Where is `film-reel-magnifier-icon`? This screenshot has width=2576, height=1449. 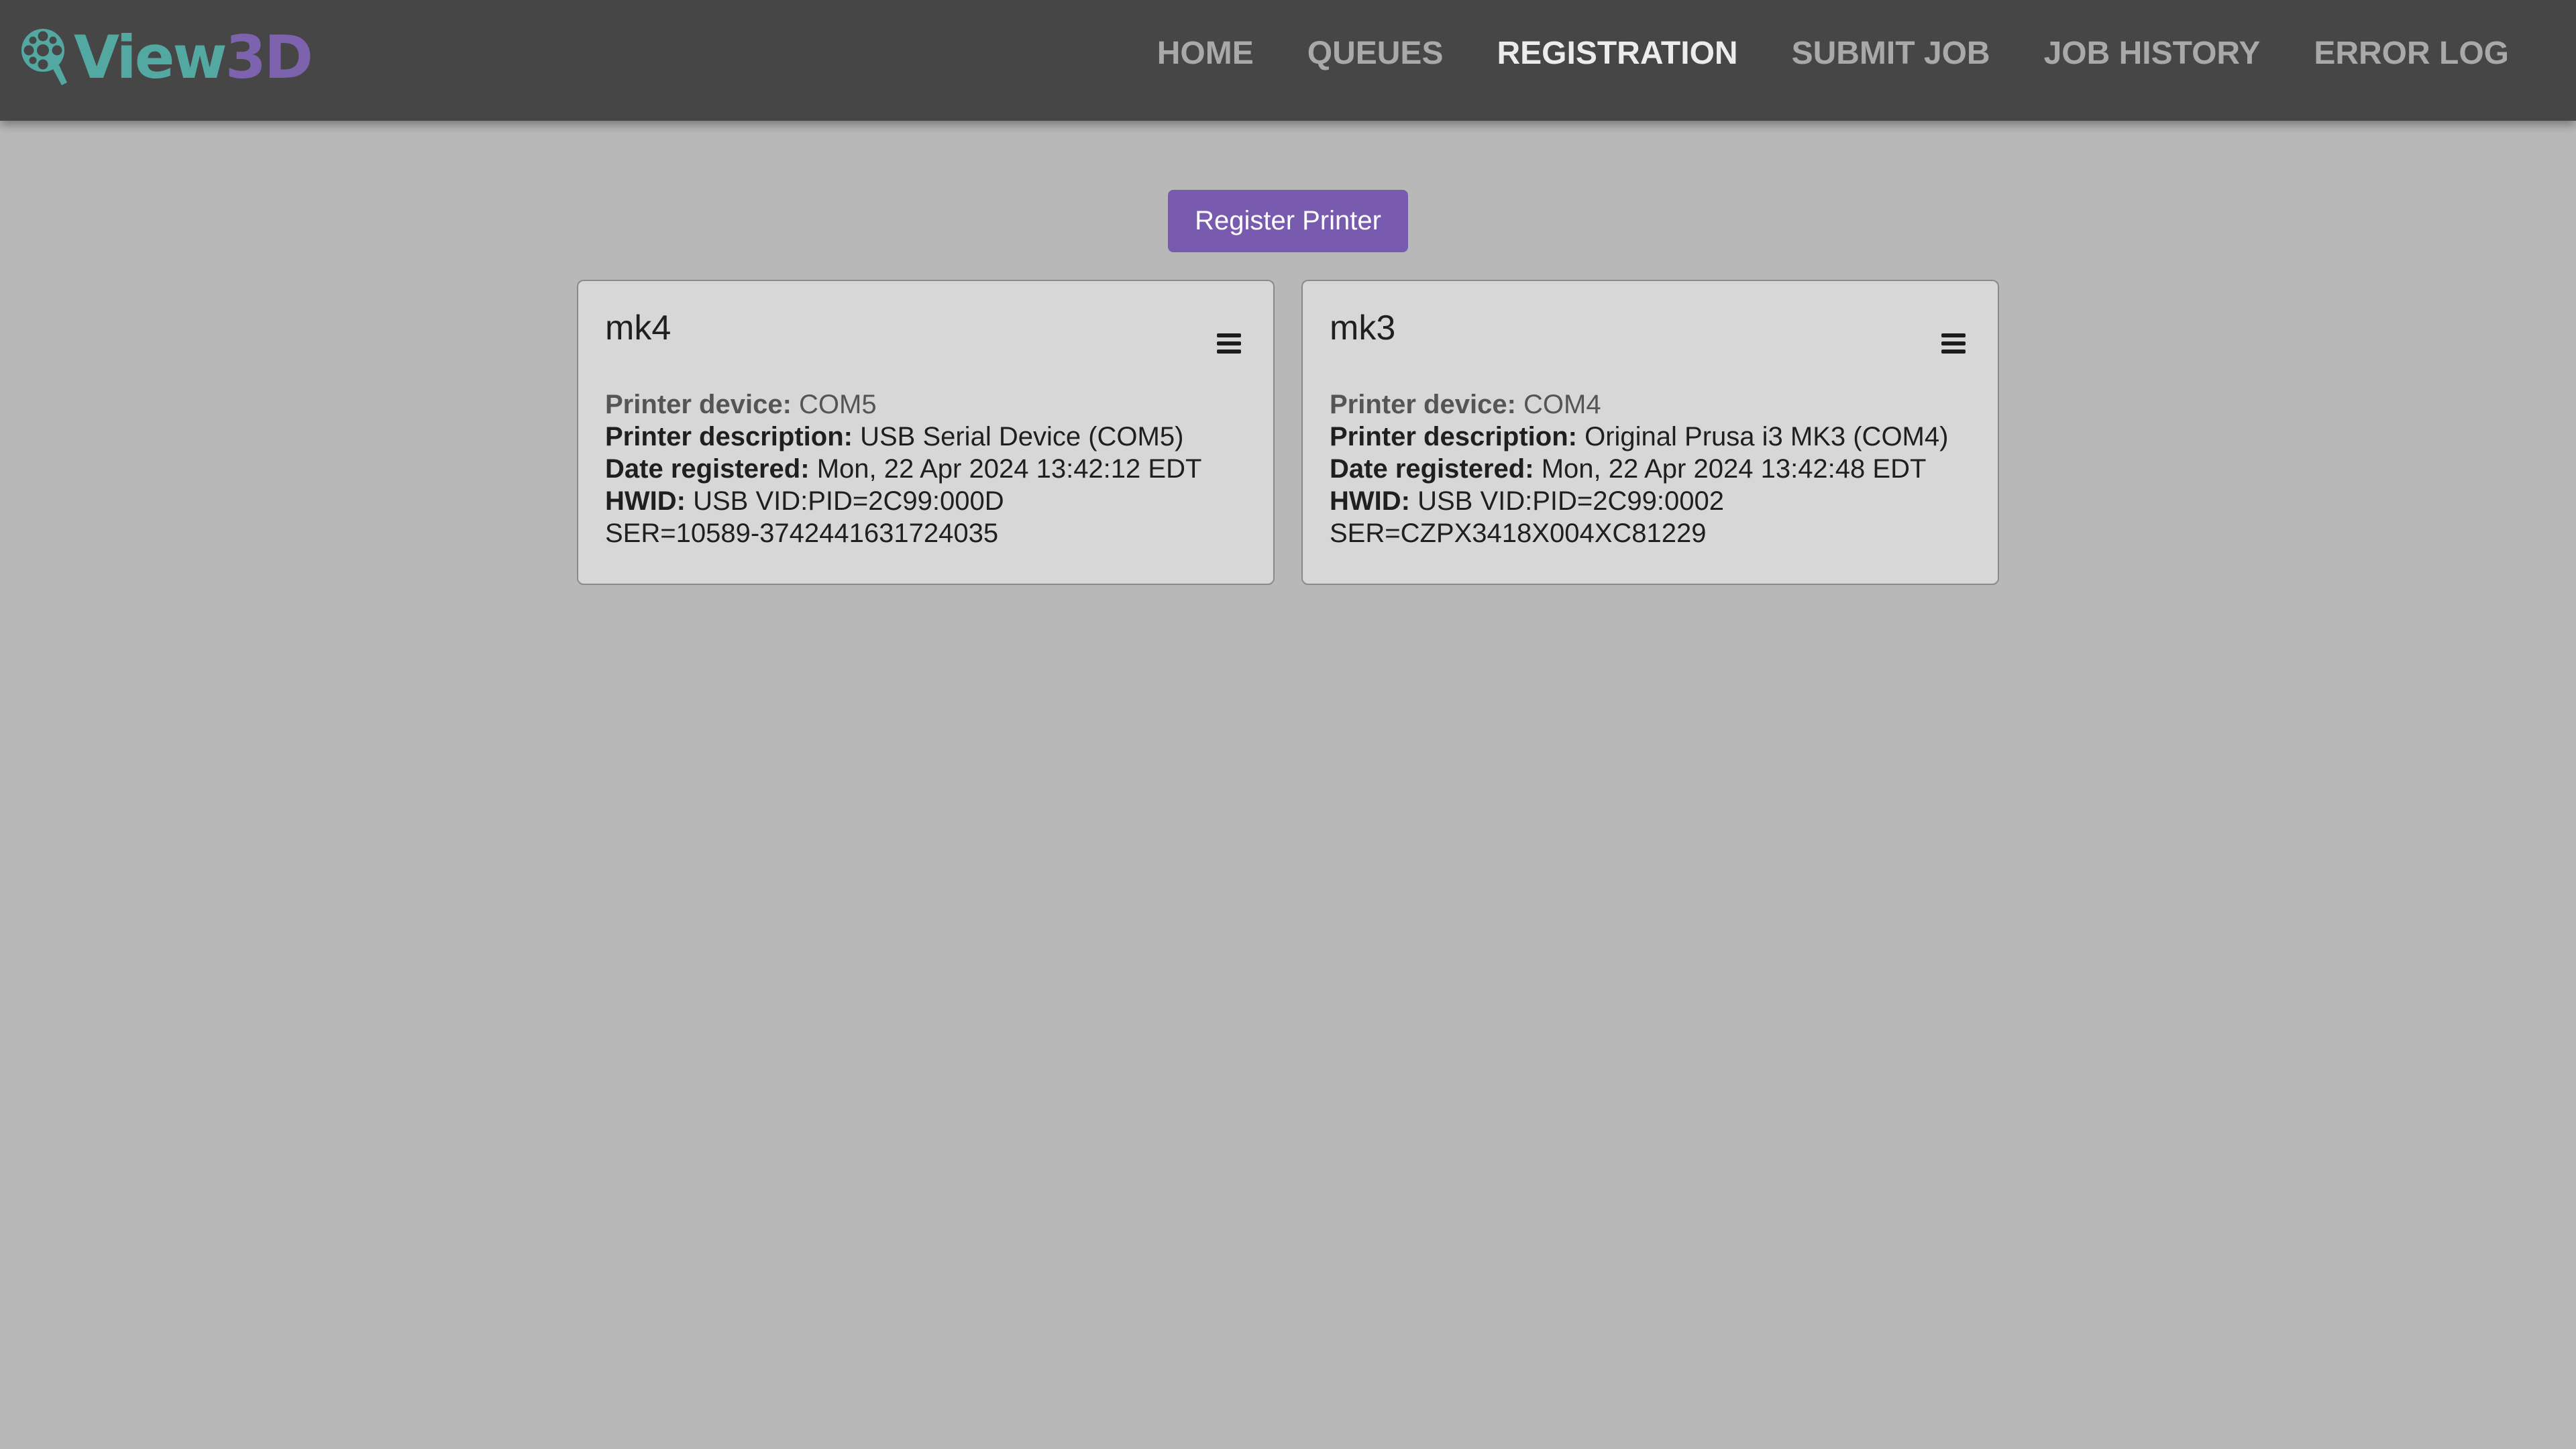
film-reel-magnifier-icon is located at coordinates (44, 57).